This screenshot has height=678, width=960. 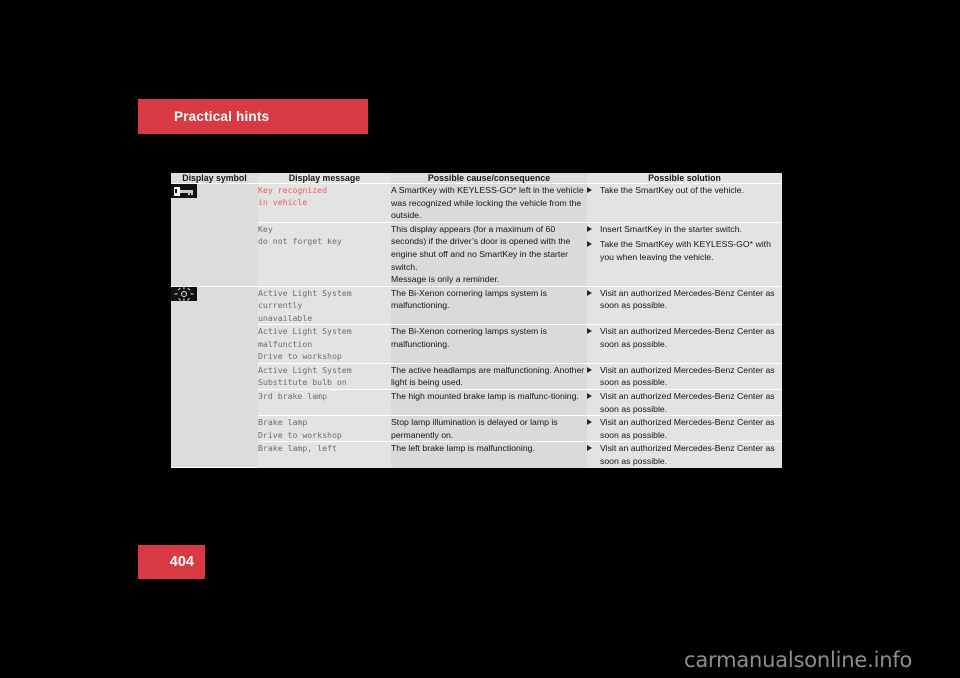 I want to click on key-symbol-icon, so click(x=184, y=191).